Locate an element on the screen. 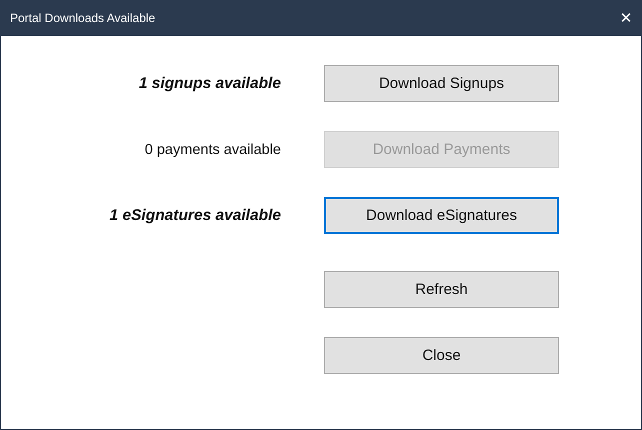 This screenshot has width=642, height=430. download-button: Download Signups is located at coordinates (441, 83).